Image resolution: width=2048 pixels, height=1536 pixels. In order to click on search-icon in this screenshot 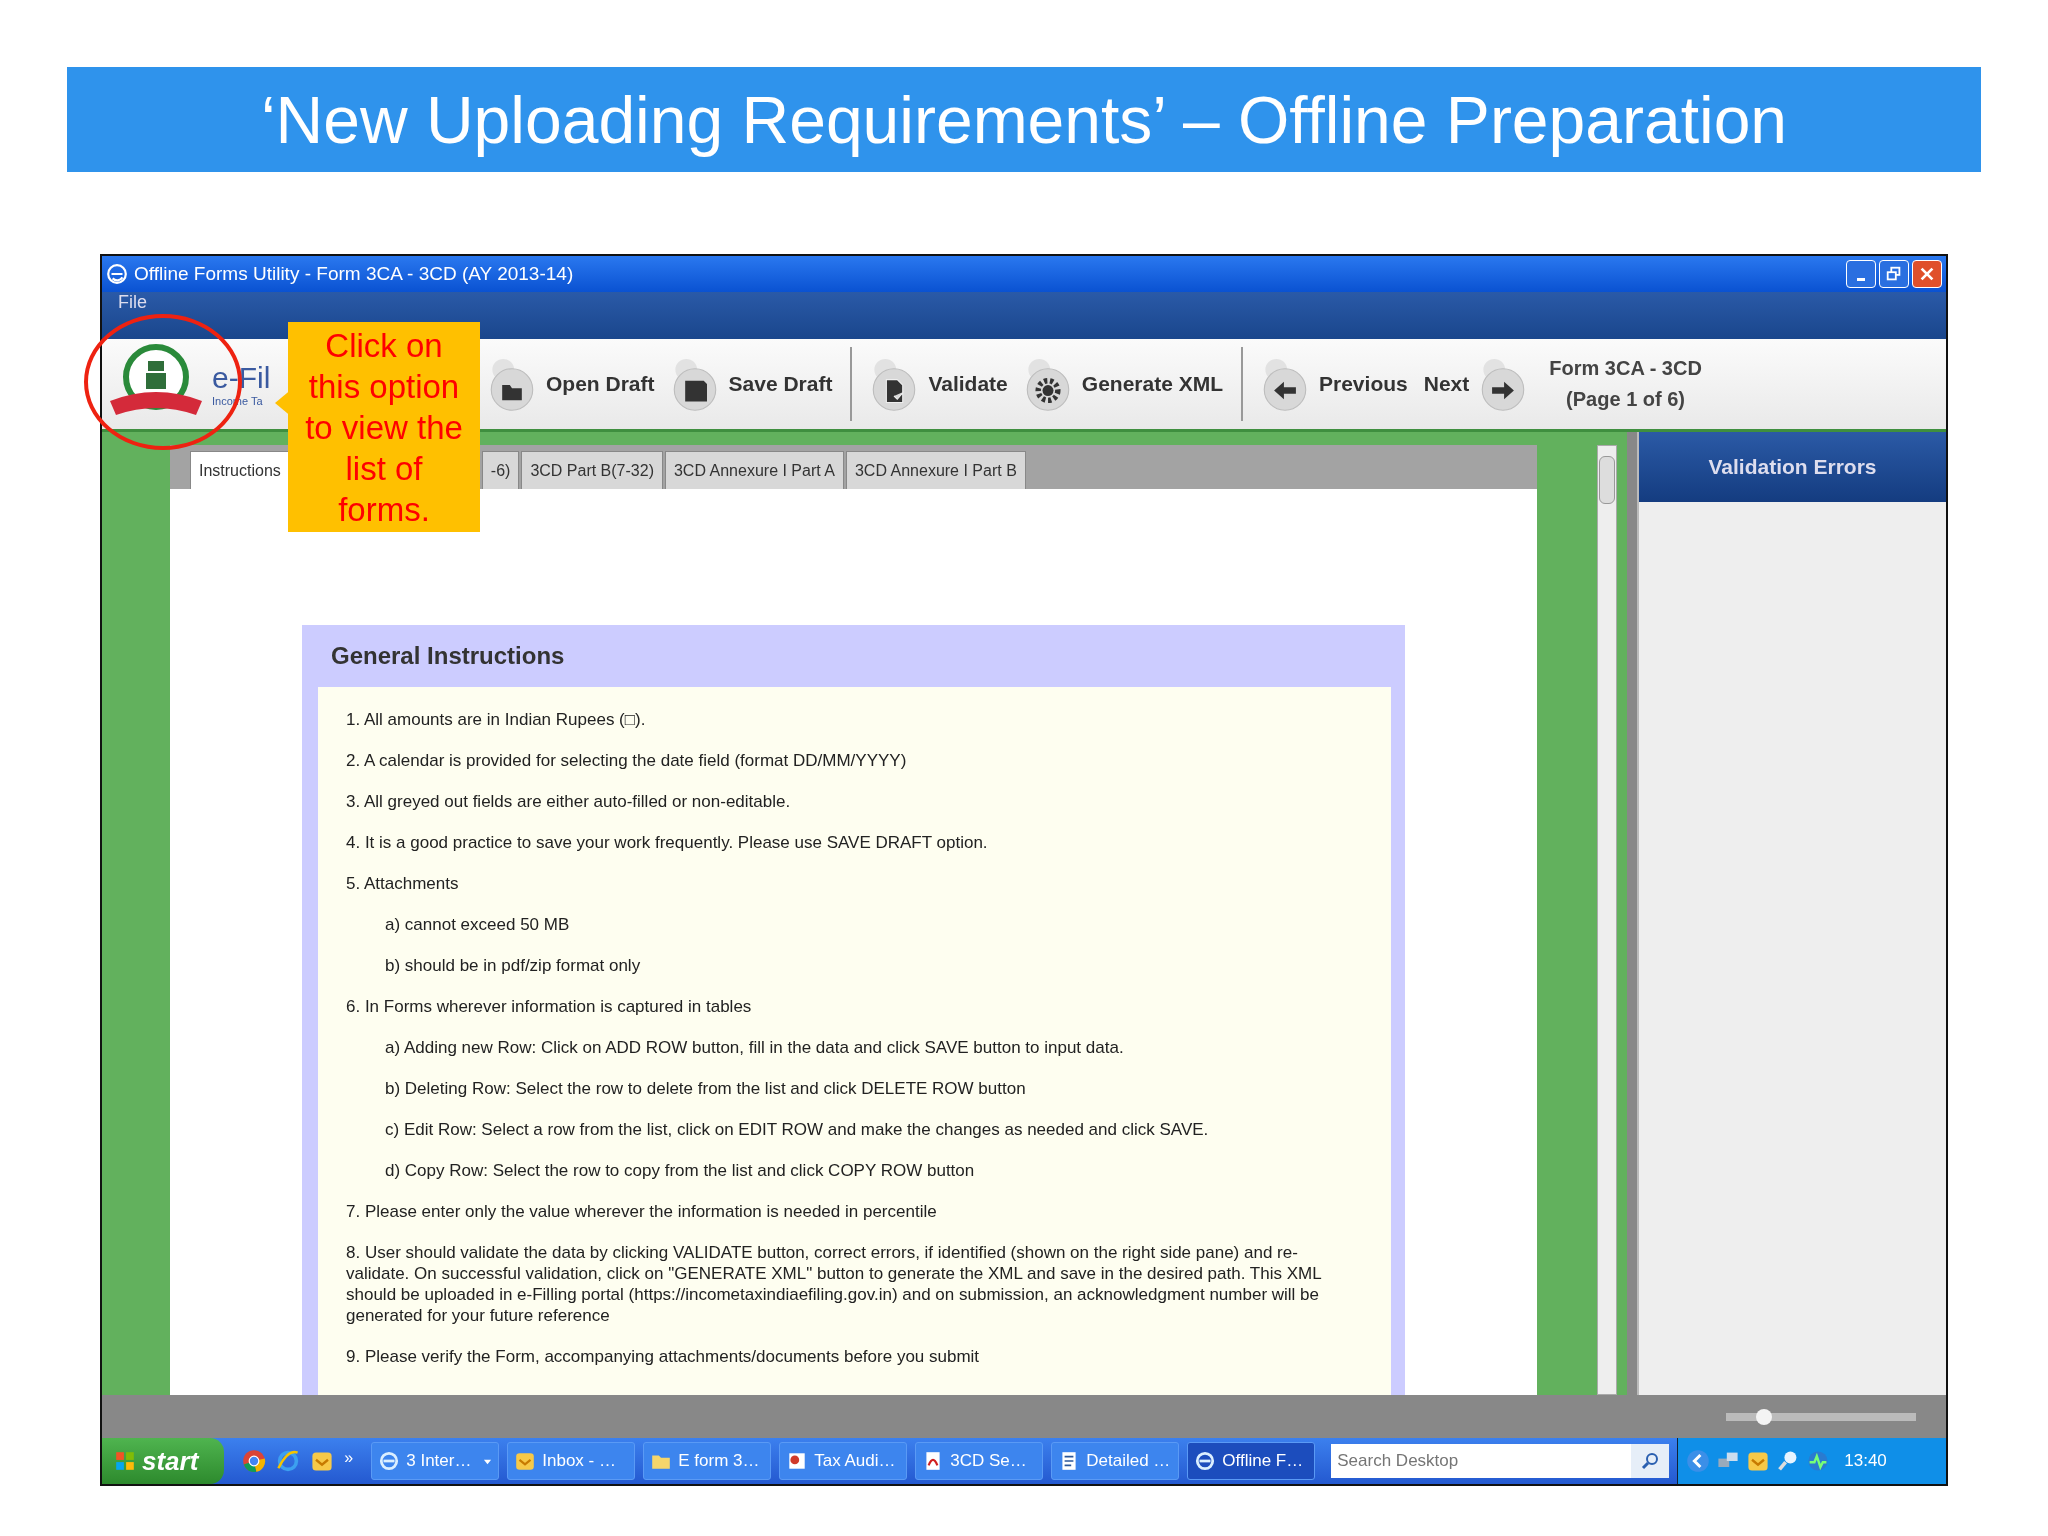, I will do `click(1650, 1461)`.